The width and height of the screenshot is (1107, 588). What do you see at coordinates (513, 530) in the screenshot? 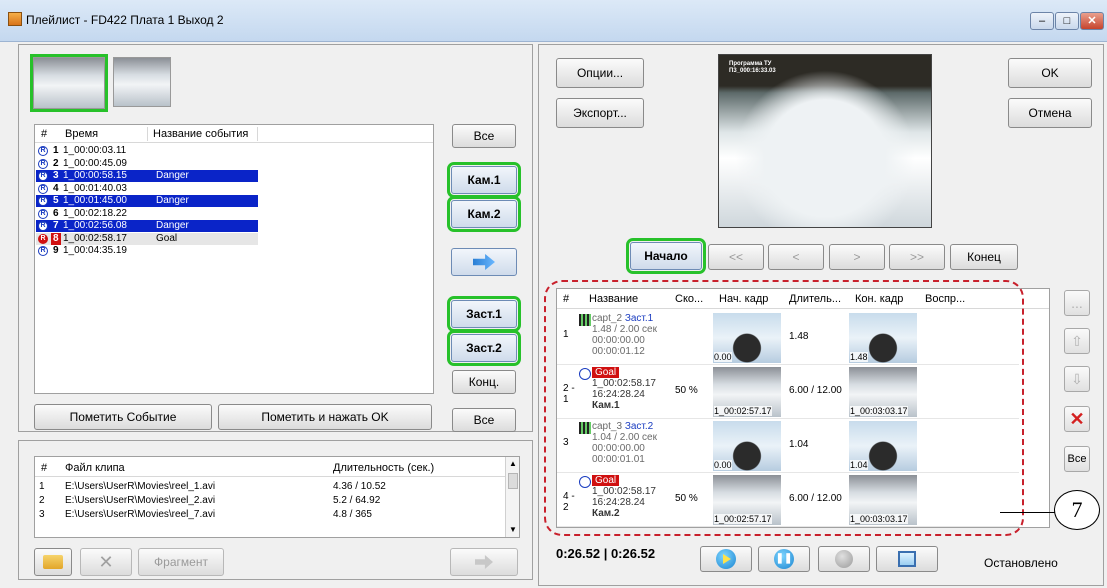
I see `scroll-down-icon: ▼` at bounding box center [513, 530].